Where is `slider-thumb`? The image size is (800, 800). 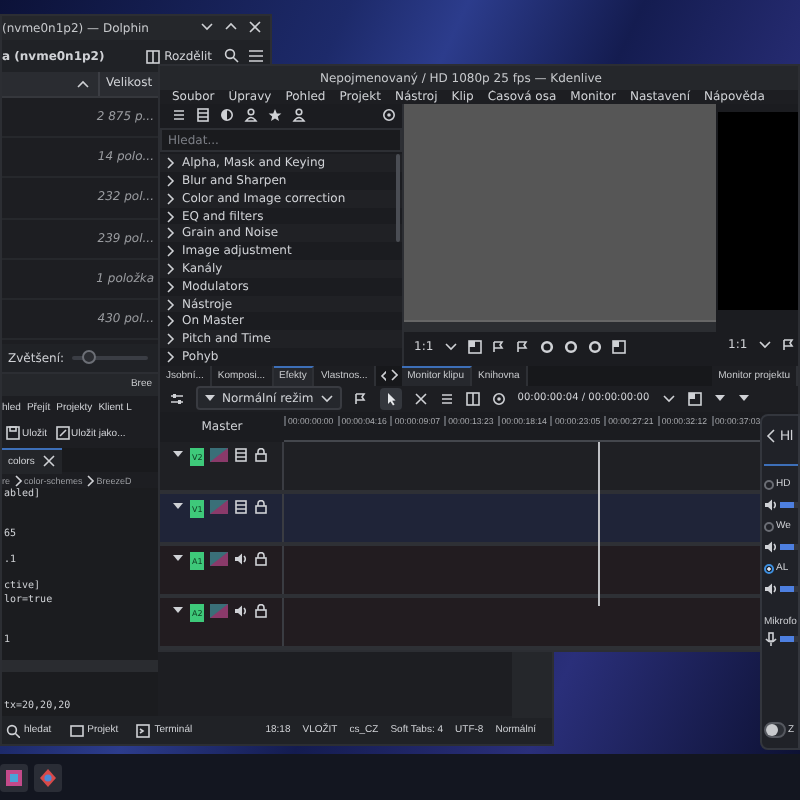
slider-thumb is located at coordinates (88, 357).